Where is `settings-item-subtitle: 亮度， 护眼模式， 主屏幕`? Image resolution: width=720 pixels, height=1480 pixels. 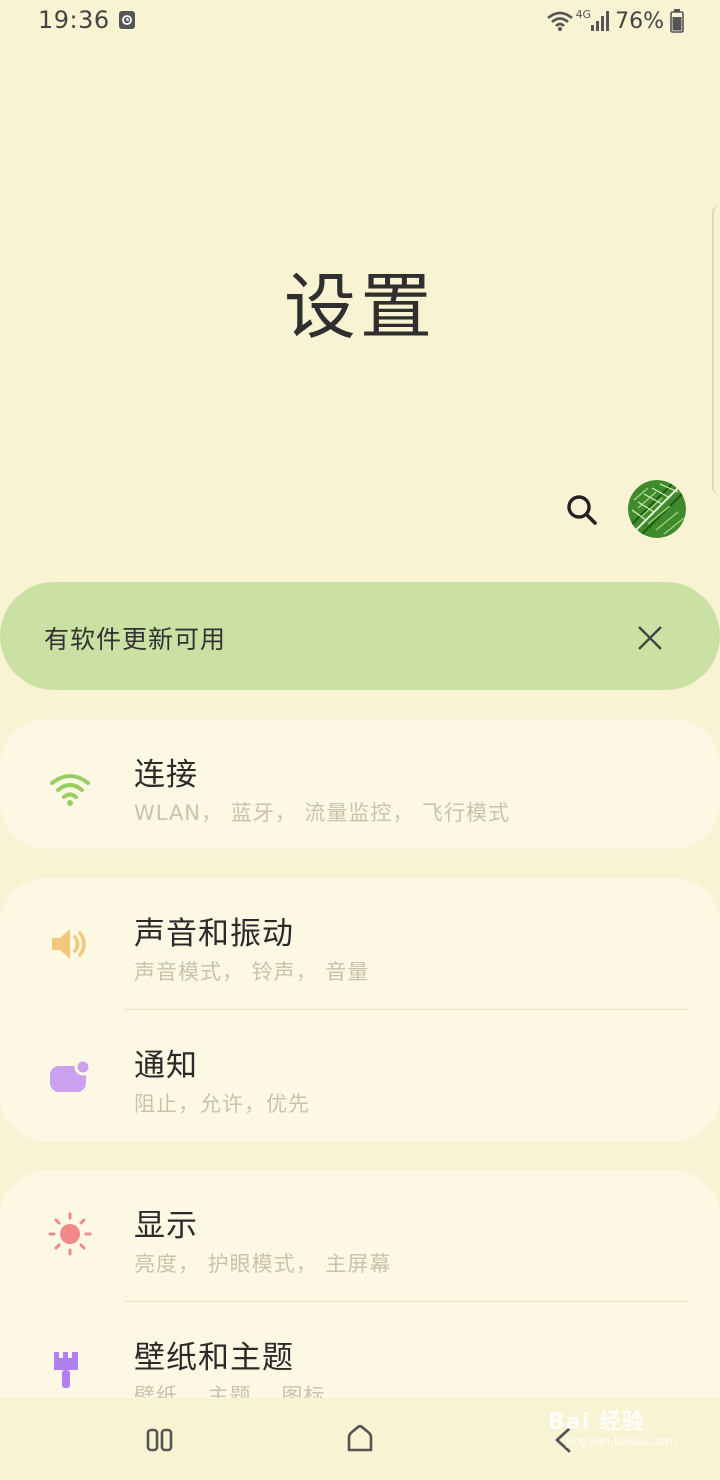 settings-item-subtitle: 亮度， 护眼模式， 主屏幕 is located at coordinates (263, 1264).